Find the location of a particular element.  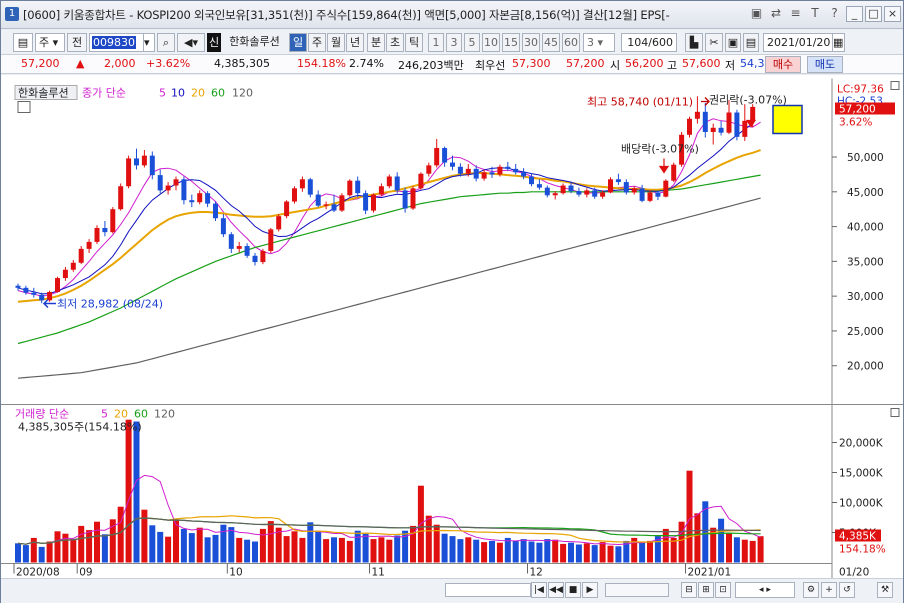

tab-day: 일 is located at coordinates (298, 42).